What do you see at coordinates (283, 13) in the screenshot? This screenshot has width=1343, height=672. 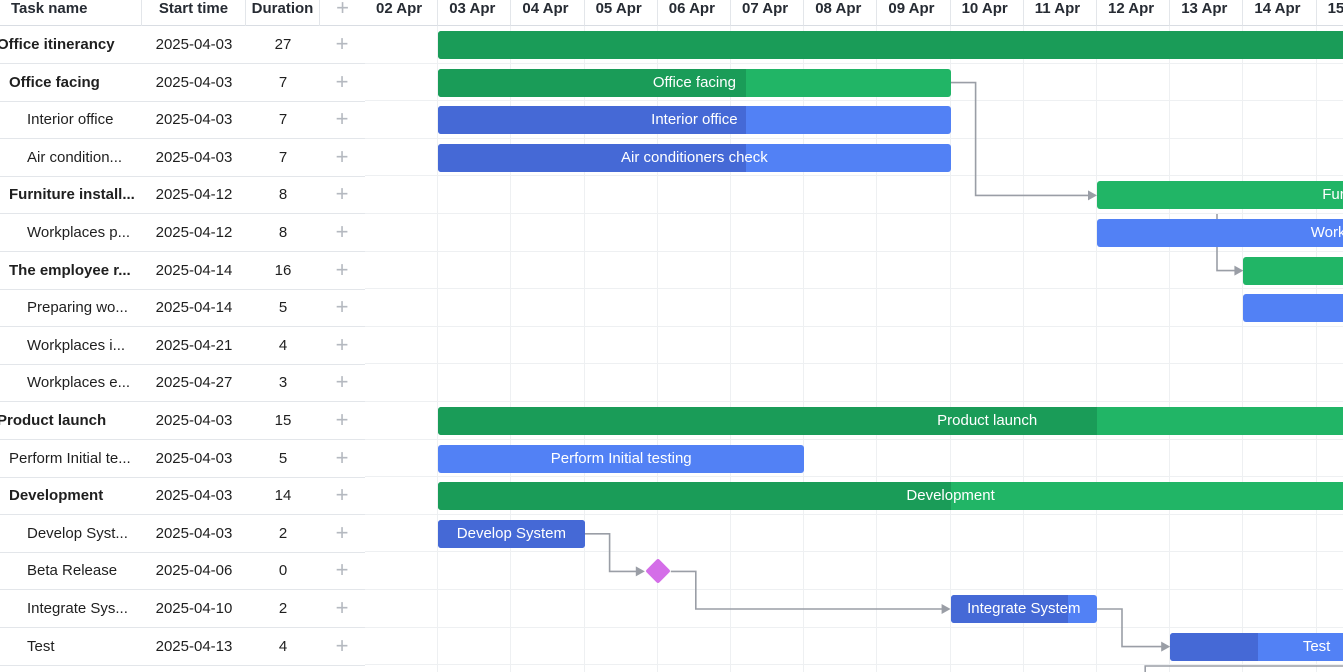 I see `column-header-duration: Duration` at bounding box center [283, 13].